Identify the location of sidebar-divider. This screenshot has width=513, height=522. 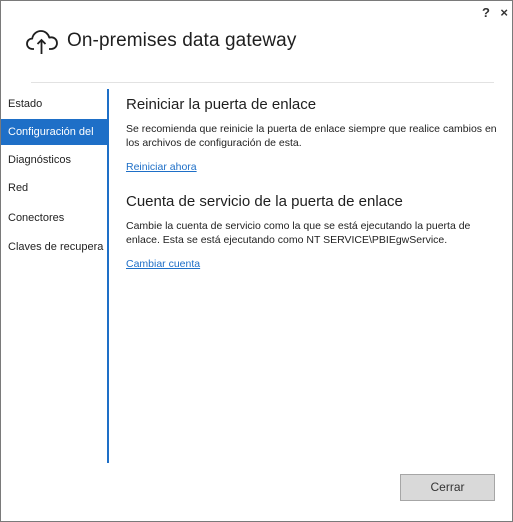
(108, 276).